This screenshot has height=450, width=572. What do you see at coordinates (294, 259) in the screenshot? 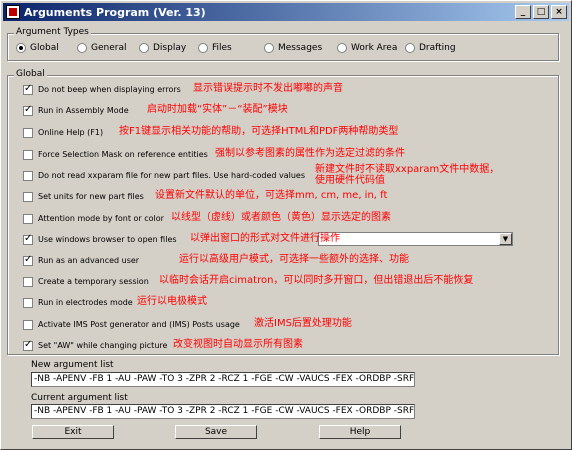
I see `note-advanced-user: 运行以高级用户模式，可选择一些额外的选择、功能` at bounding box center [294, 259].